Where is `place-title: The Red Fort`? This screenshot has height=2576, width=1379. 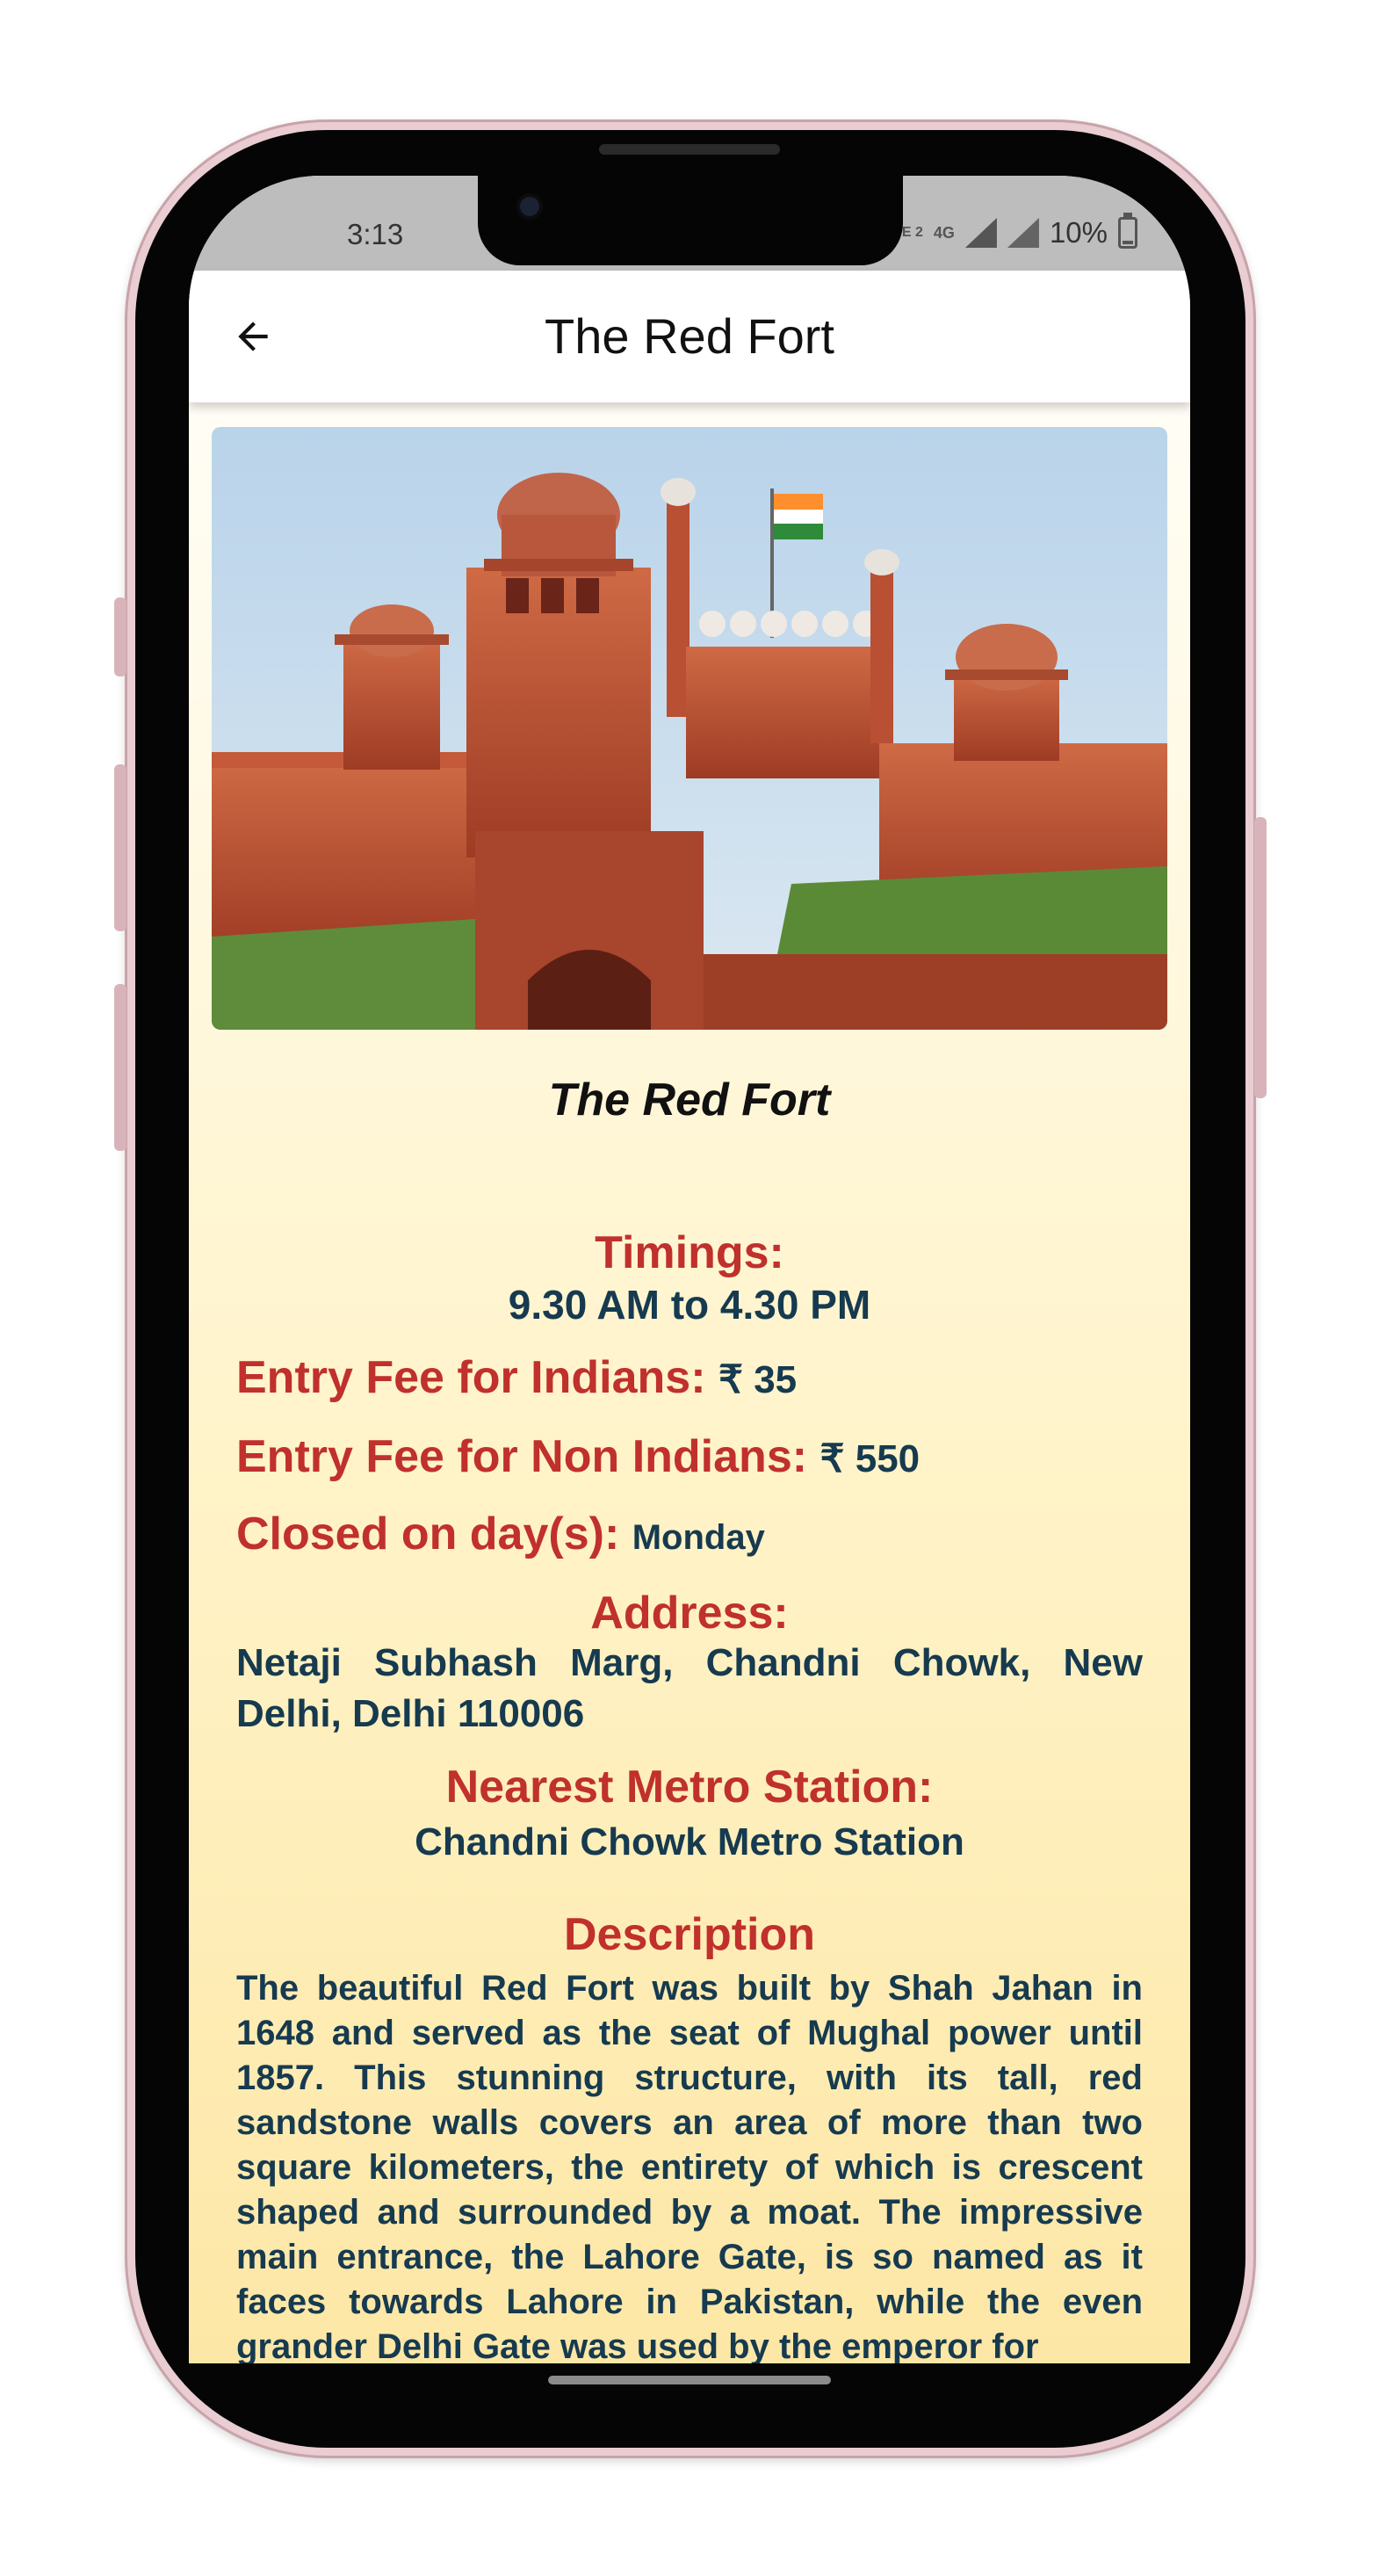
place-title: The Red Fort is located at coordinates (689, 1100).